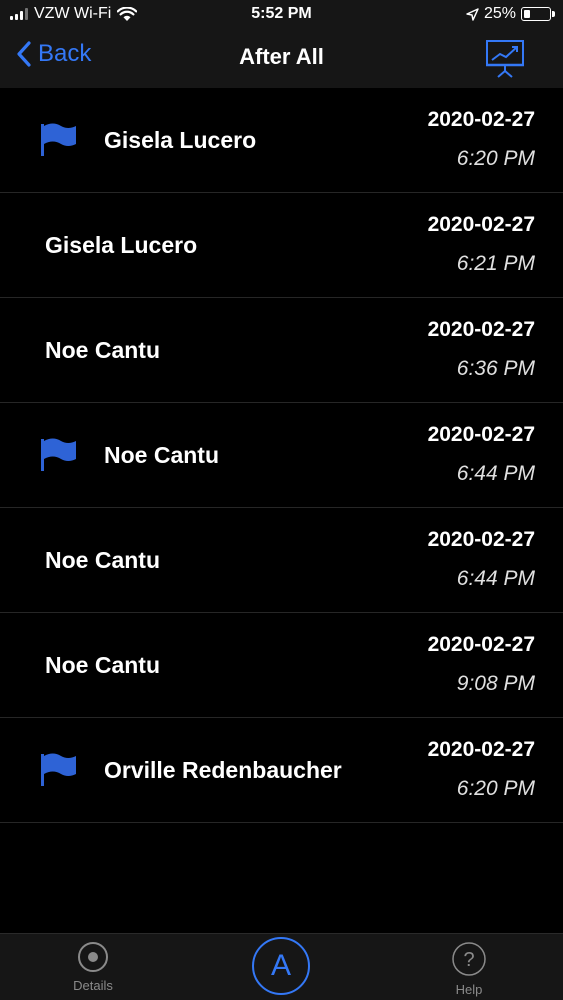  What do you see at coordinates (93, 985) in the screenshot?
I see `tab-details-label: Details` at bounding box center [93, 985].